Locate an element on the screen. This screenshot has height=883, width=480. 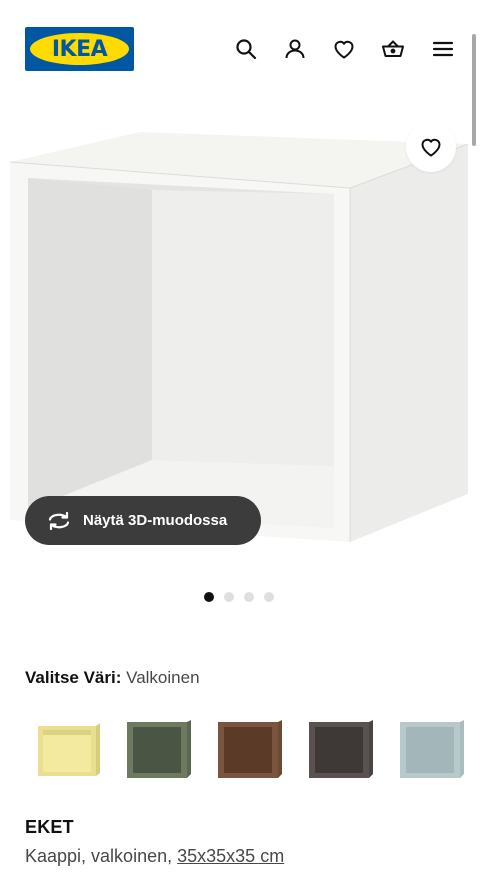
color-label: Valitse Väri: Valkoinen is located at coordinates (112, 678).